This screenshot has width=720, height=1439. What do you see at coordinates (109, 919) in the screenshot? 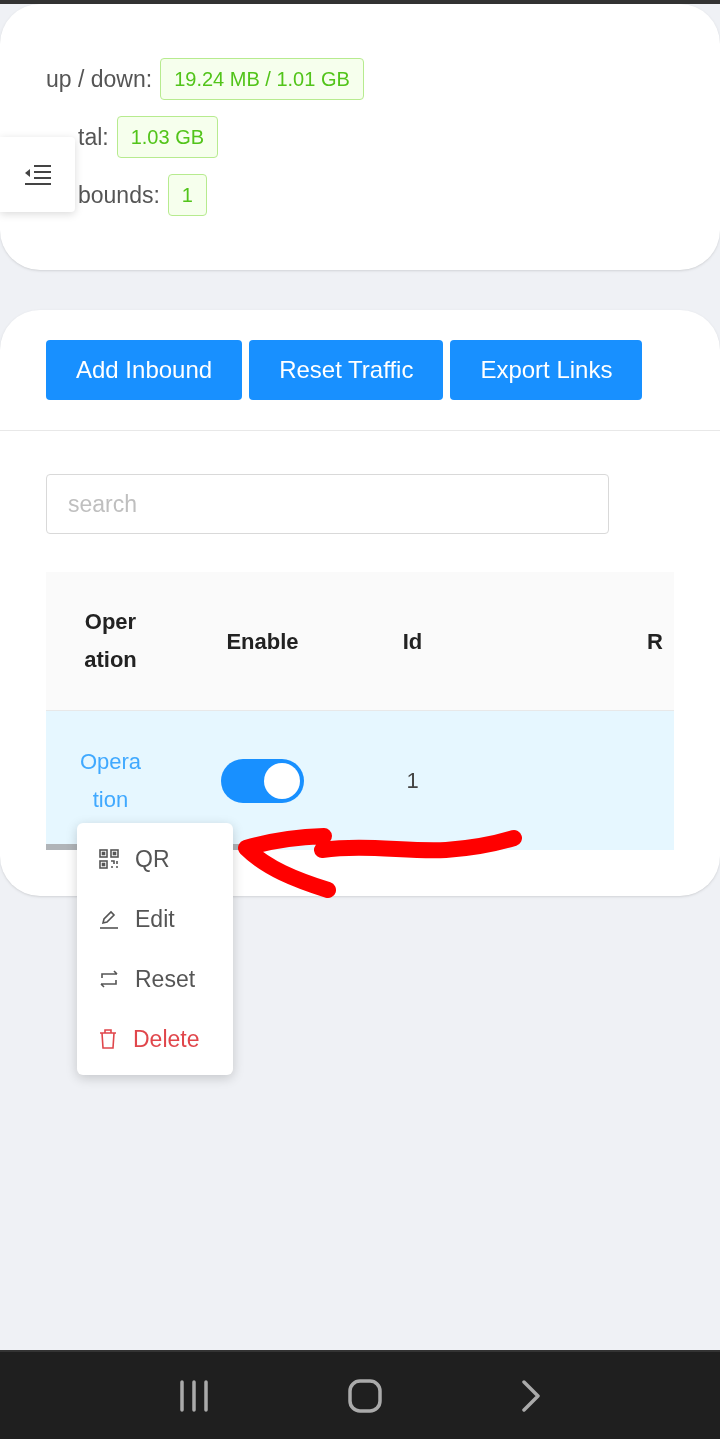
I see `pencil-icon` at bounding box center [109, 919].